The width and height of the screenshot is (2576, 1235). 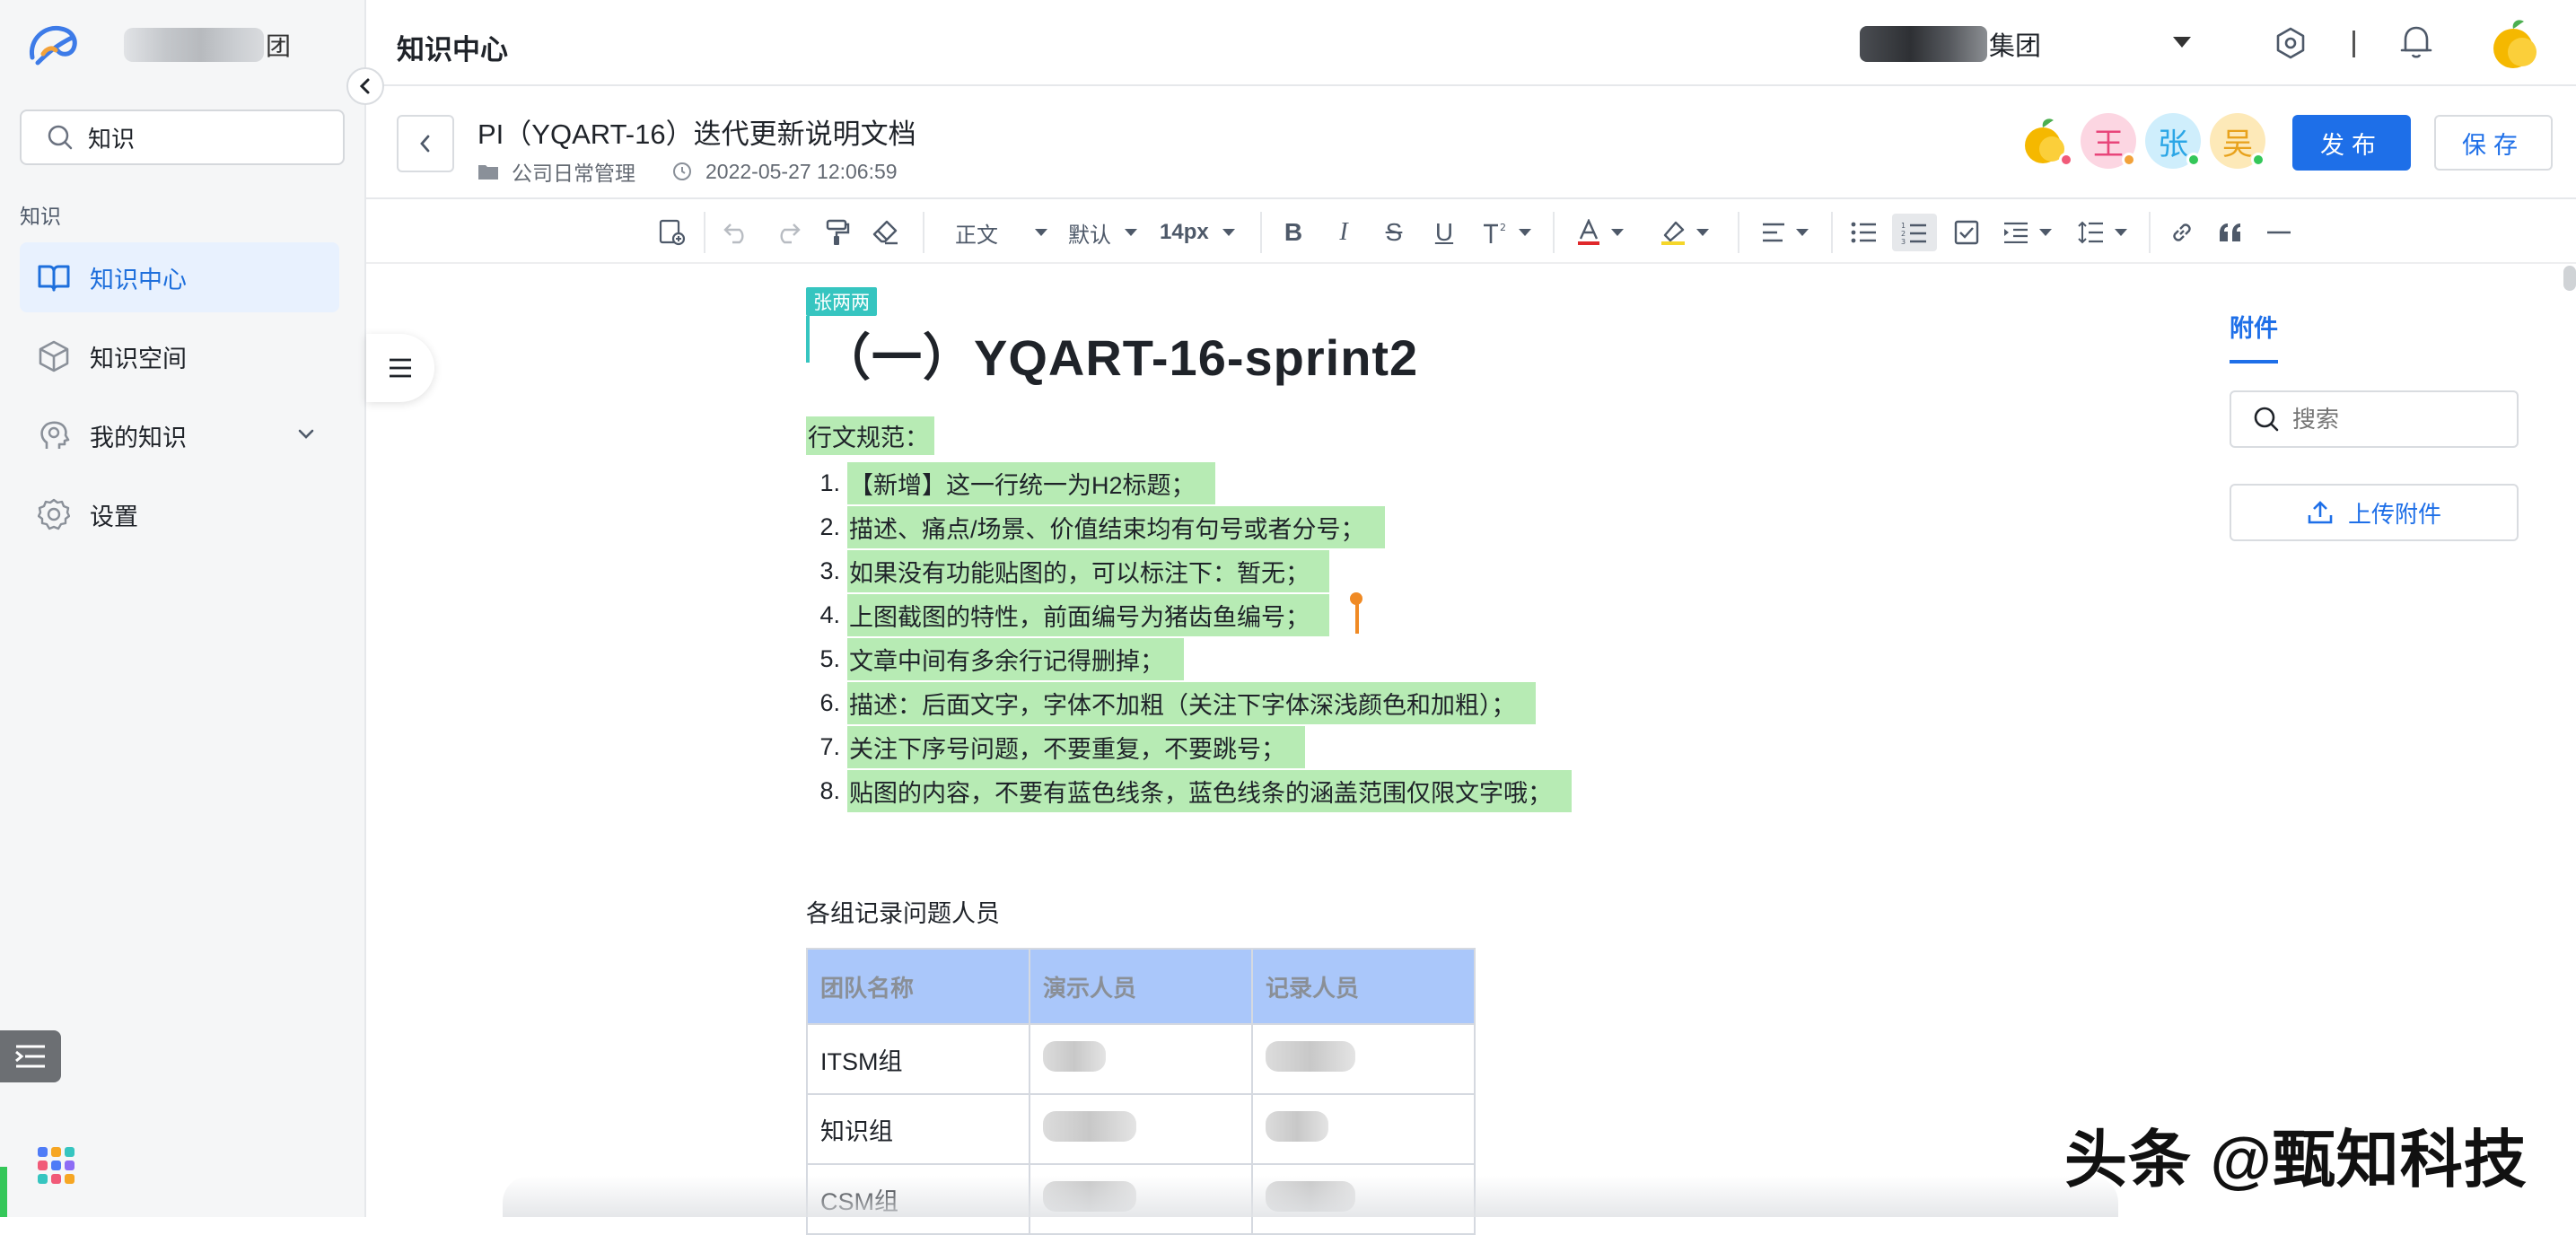 I want to click on rules-title: 行文规范：, so click(x=870, y=435).